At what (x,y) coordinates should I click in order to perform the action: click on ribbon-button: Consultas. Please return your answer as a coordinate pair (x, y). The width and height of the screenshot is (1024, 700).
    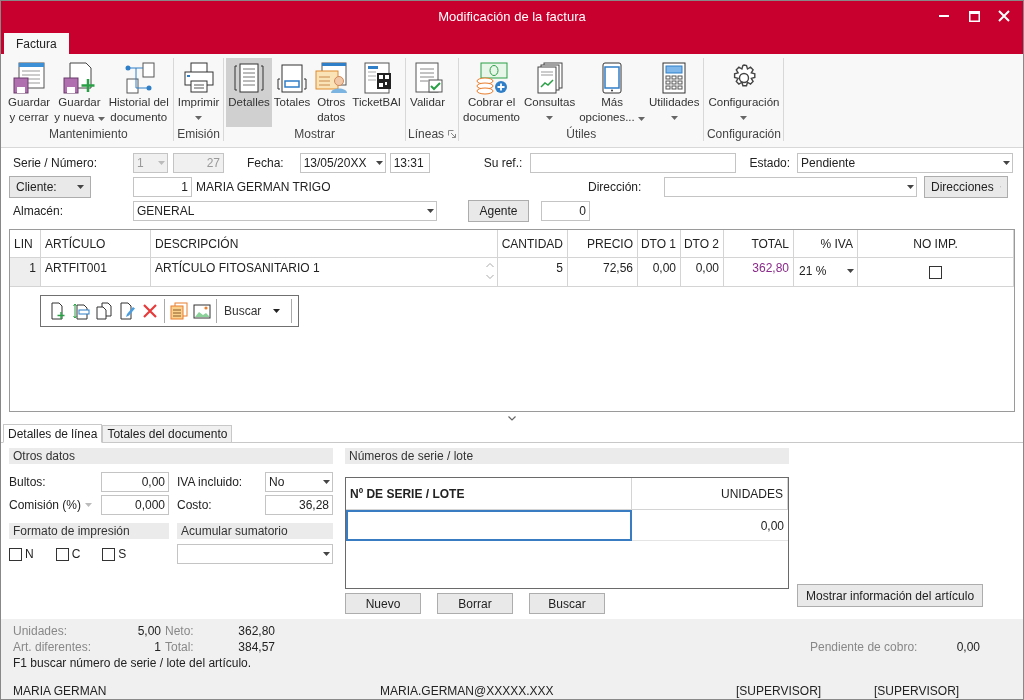
    Looking at the image, I should click on (550, 92).